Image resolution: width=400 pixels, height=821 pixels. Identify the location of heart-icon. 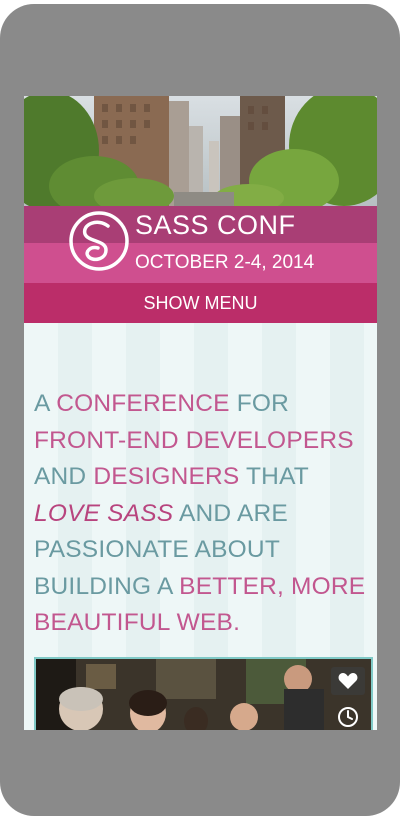
(348, 681).